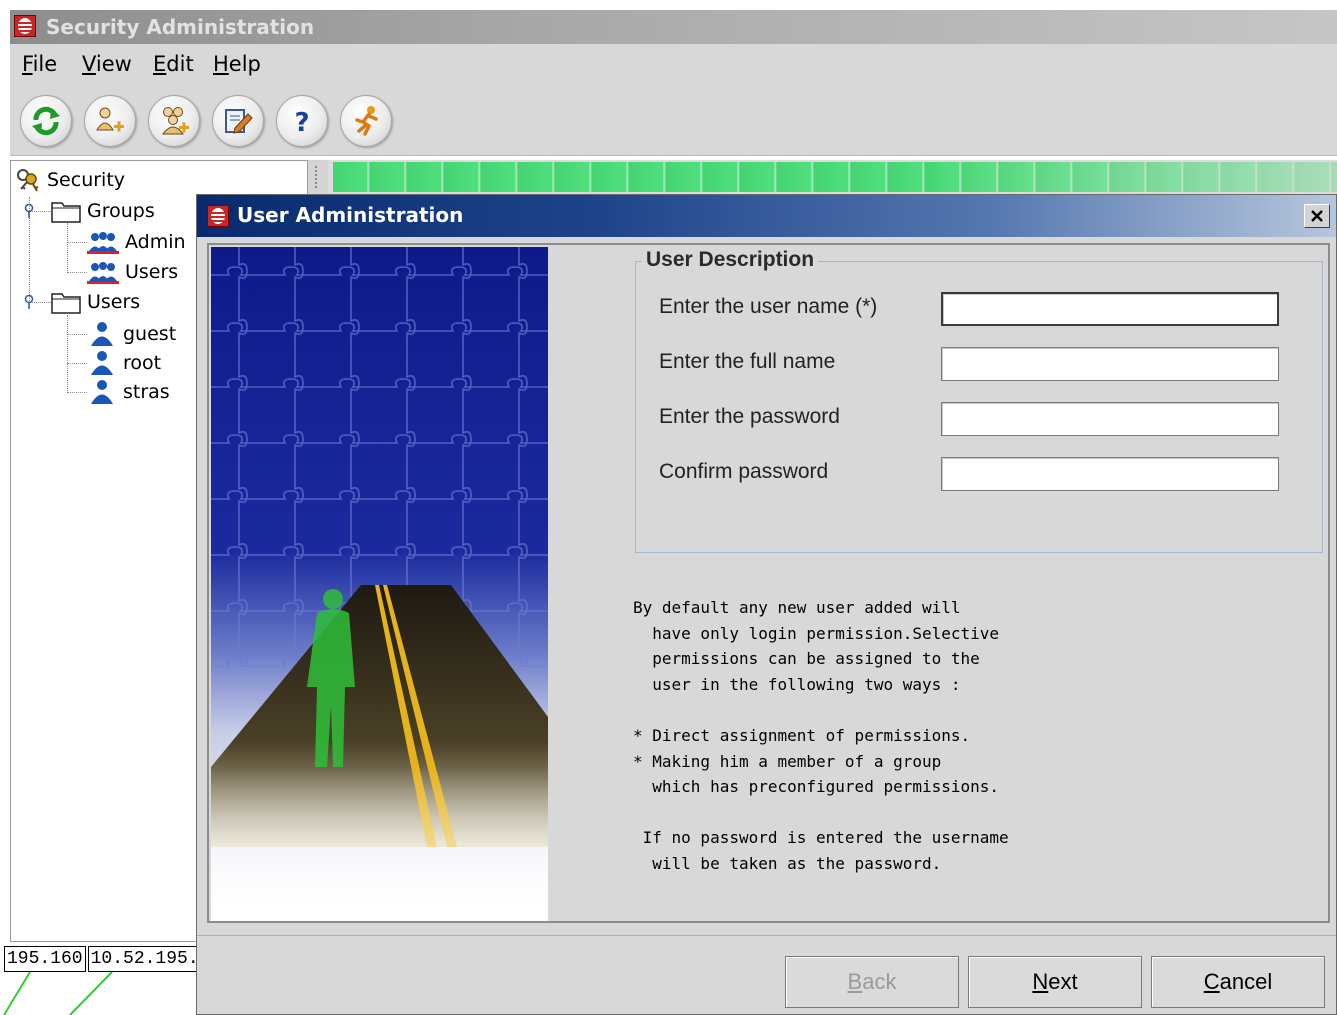  Describe the element at coordinates (747, 361) in the screenshot. I see `full-name-label: Enter the full name` at that location.